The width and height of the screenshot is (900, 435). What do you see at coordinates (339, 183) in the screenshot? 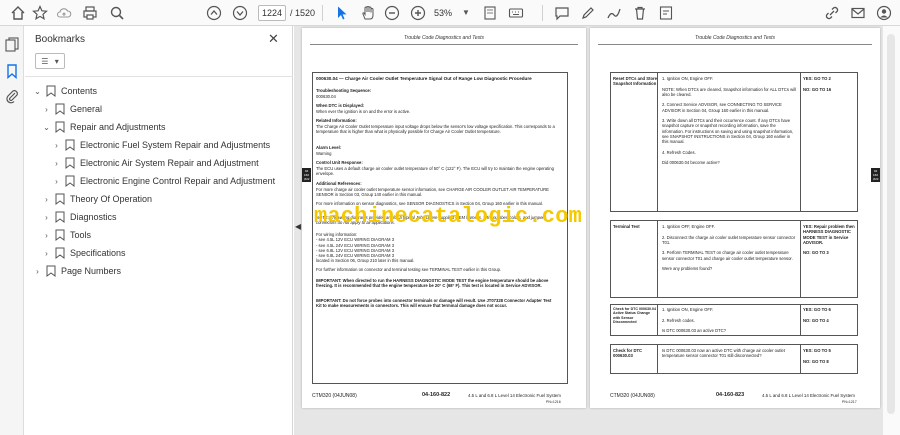
I see `refs-label: Additional References:` at bounding box center [339, 183].